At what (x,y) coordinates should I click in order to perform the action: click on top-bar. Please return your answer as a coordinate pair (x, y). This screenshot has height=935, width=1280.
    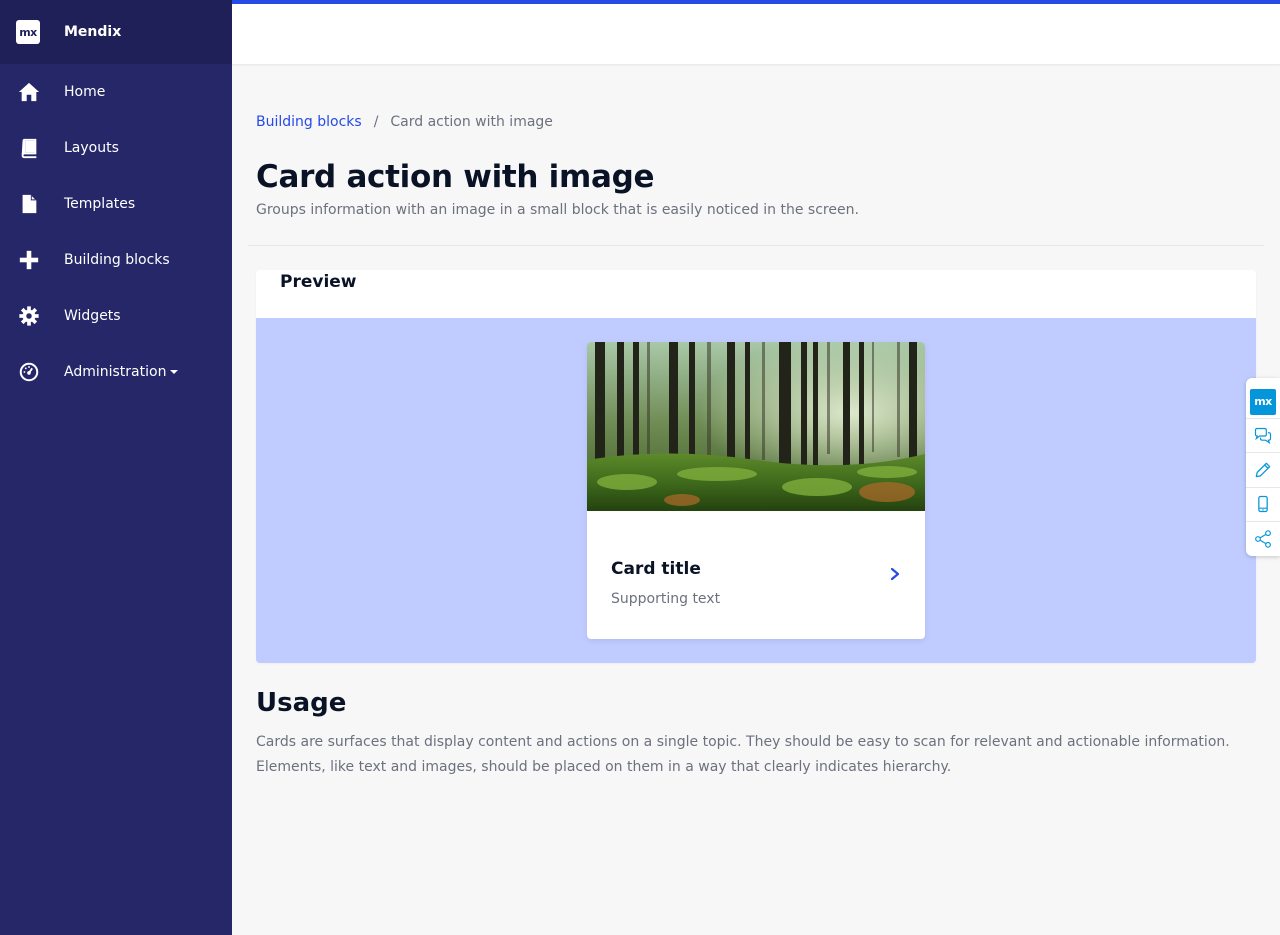
    Looking at the image, I should click on (756, 32).